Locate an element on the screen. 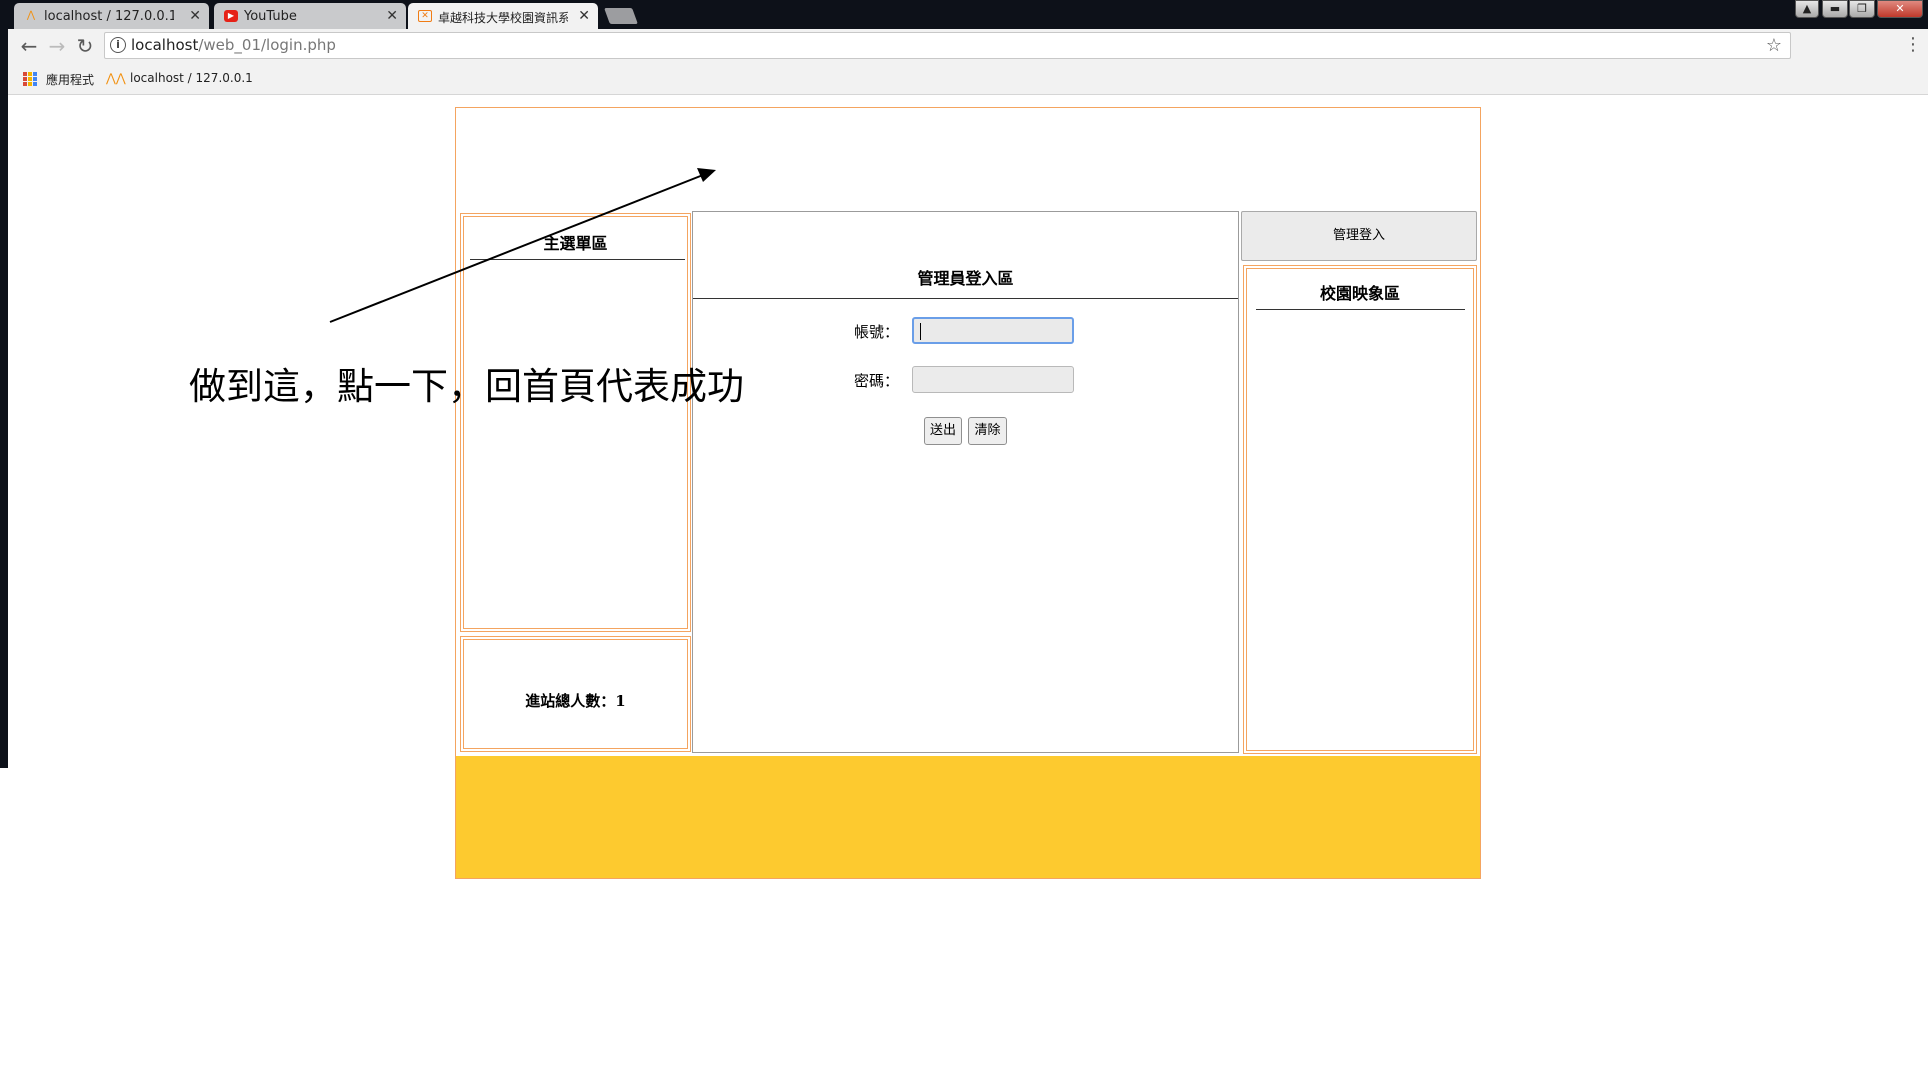  main-menu-inner: 主選單區 is located at coordinates (575, 422).